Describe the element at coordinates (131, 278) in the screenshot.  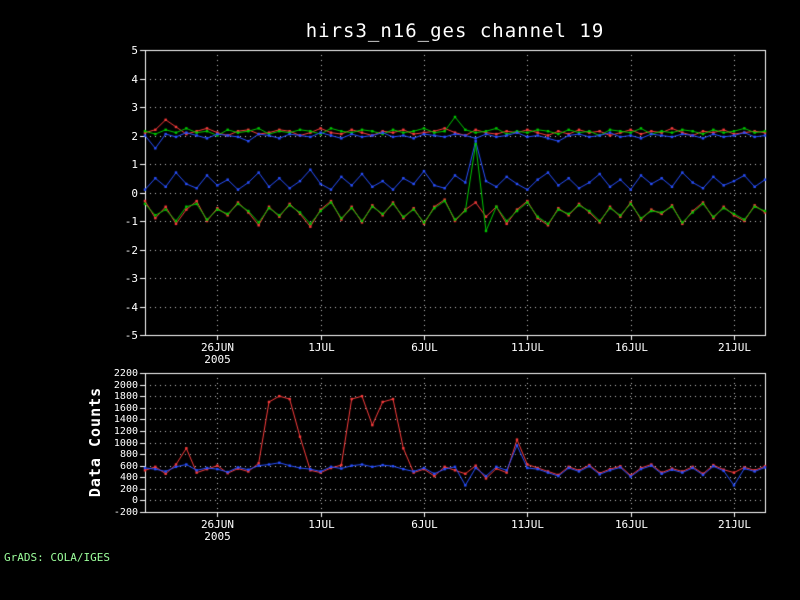
I see `y-tick-label: -3` at that location.